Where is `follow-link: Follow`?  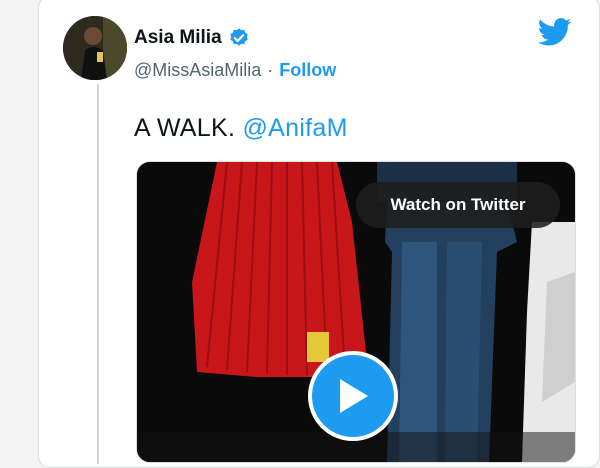
follow-link: Follow is located at coordinates (307, 70).